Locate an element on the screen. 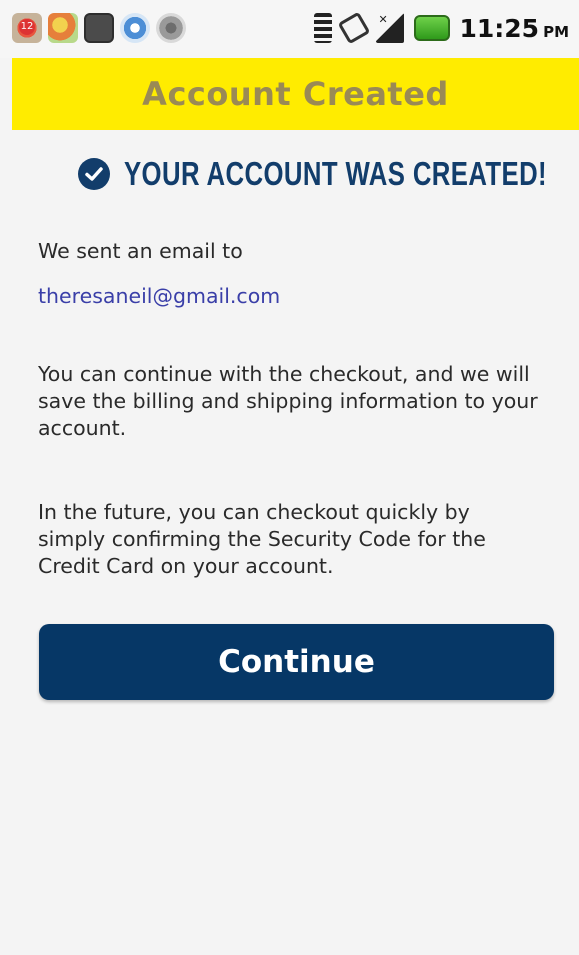 This screenshot has height=955, width=579. sync-icon is located at coordinates (135, 28).